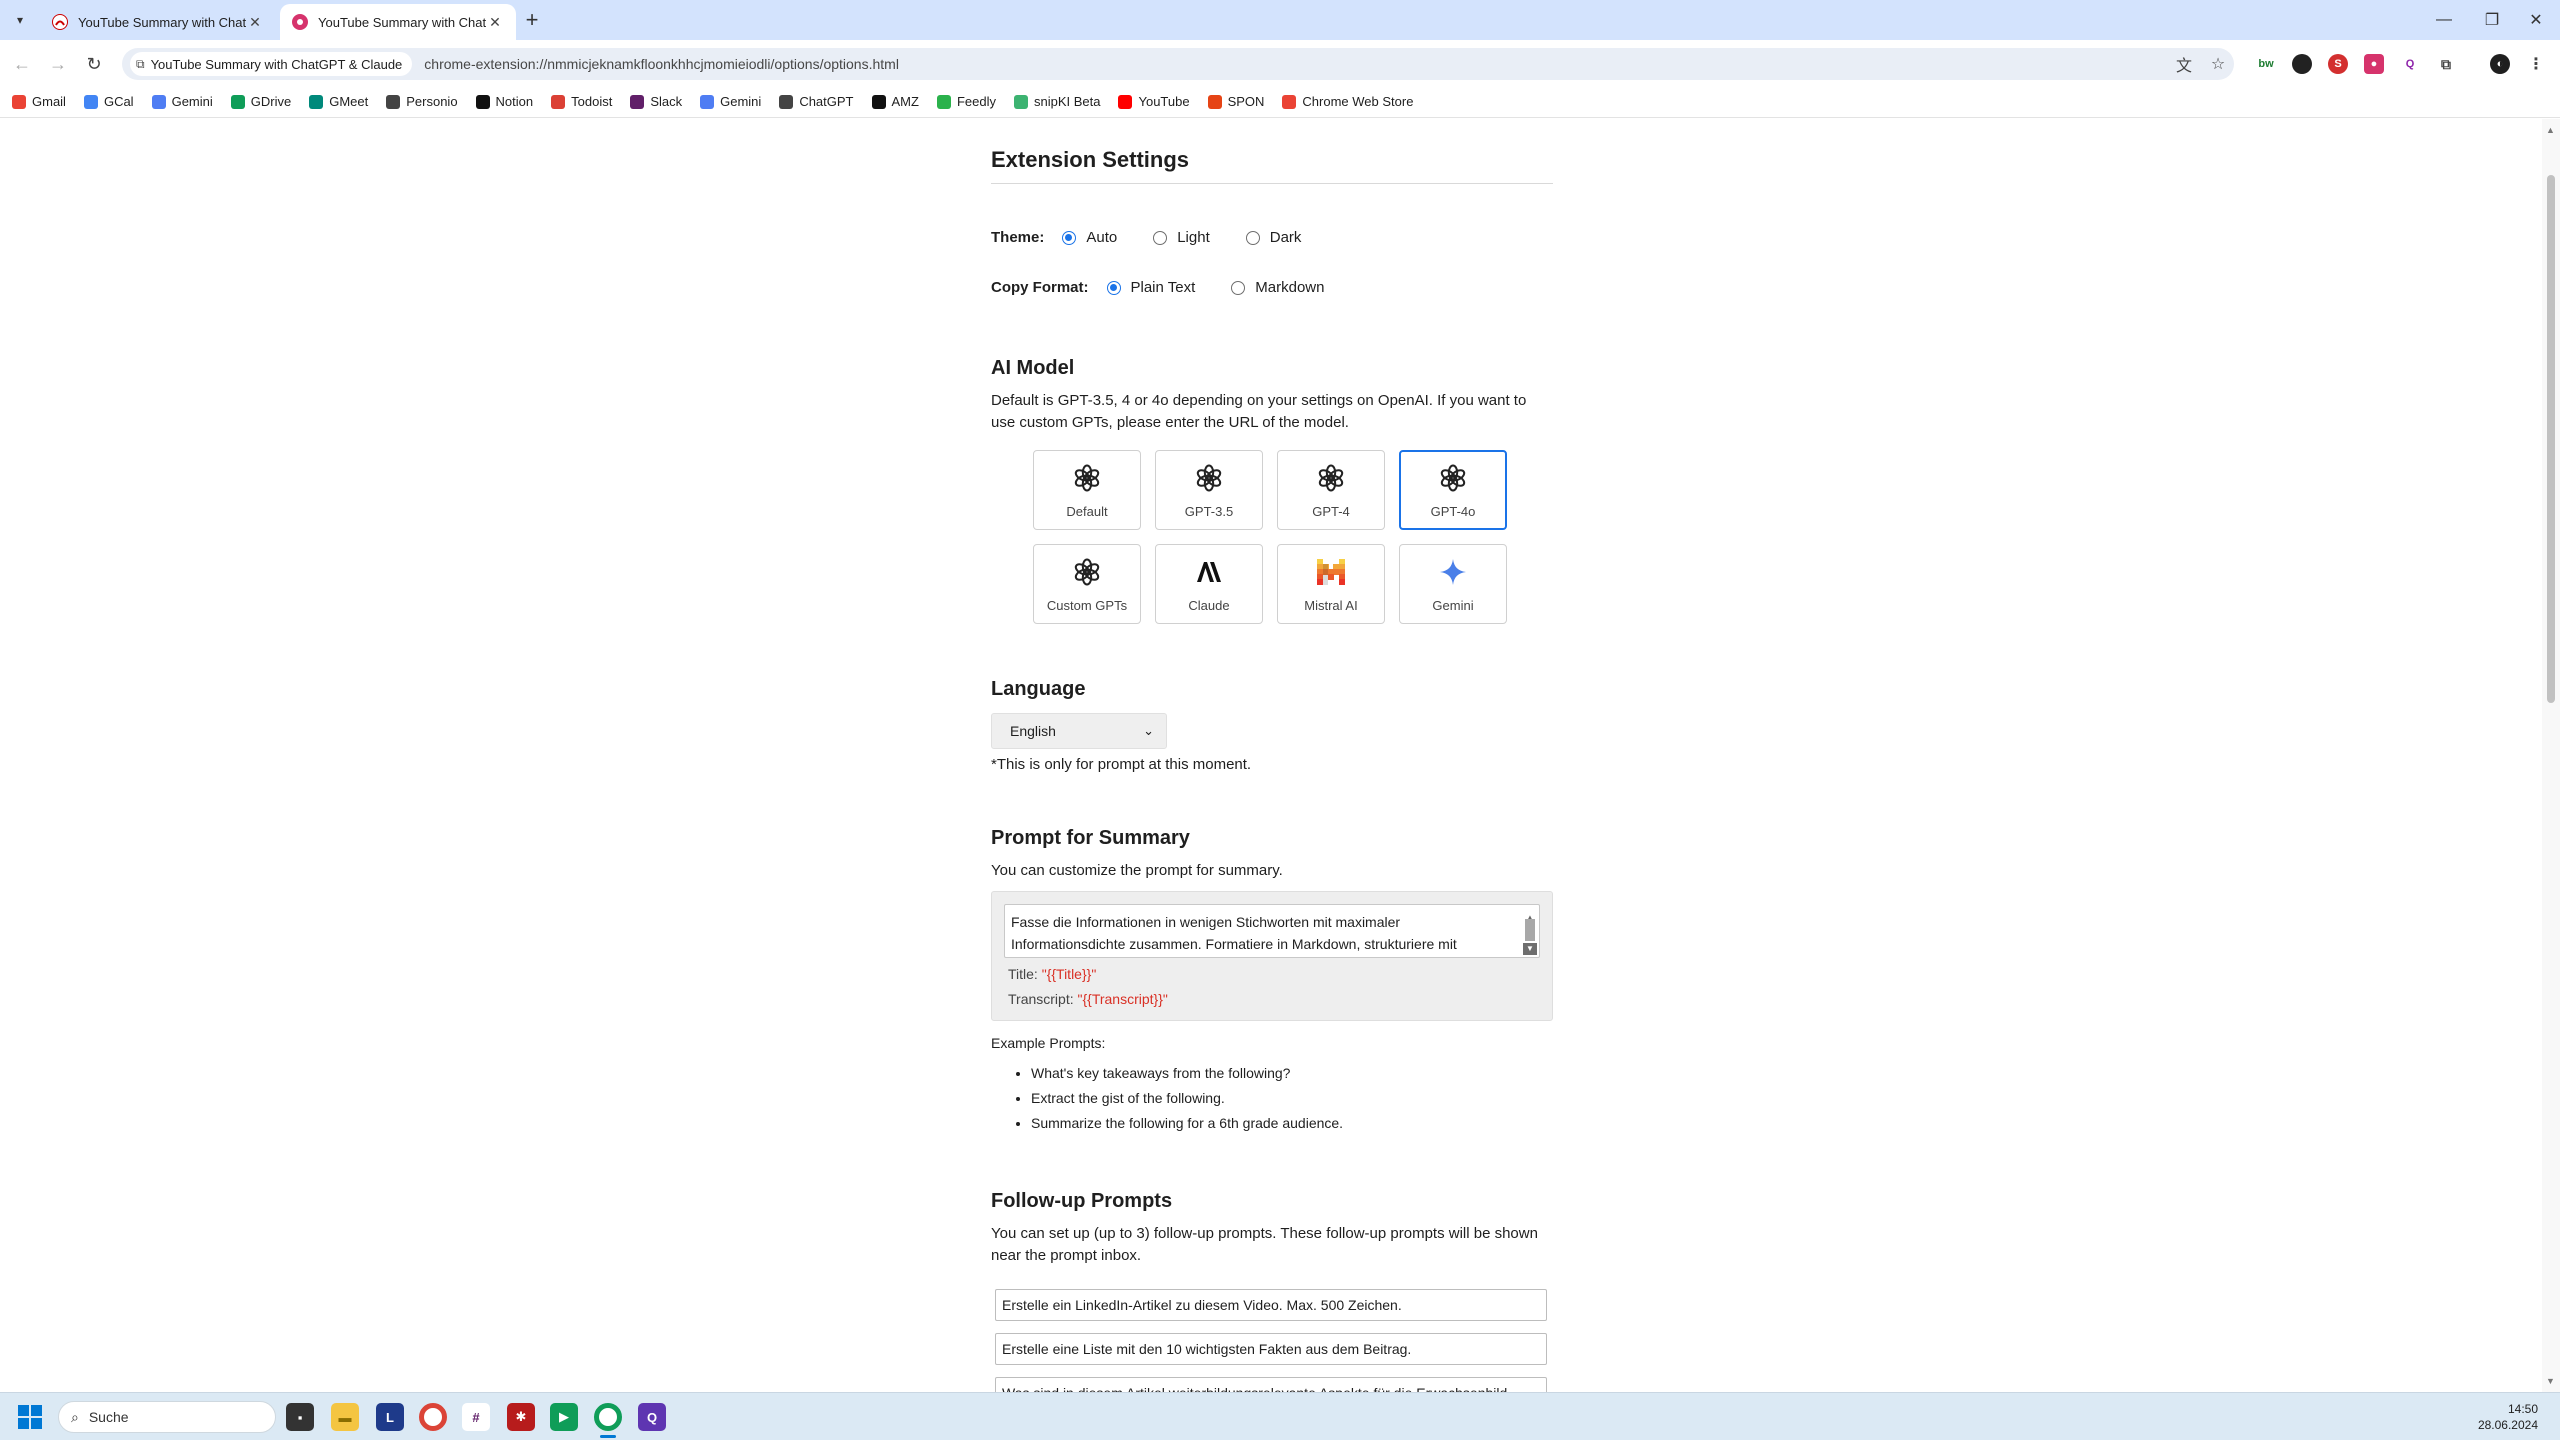  Describe the element at coordinates (2492, 20) in the screenshot. I see `restore-icon: ❐` at that location.